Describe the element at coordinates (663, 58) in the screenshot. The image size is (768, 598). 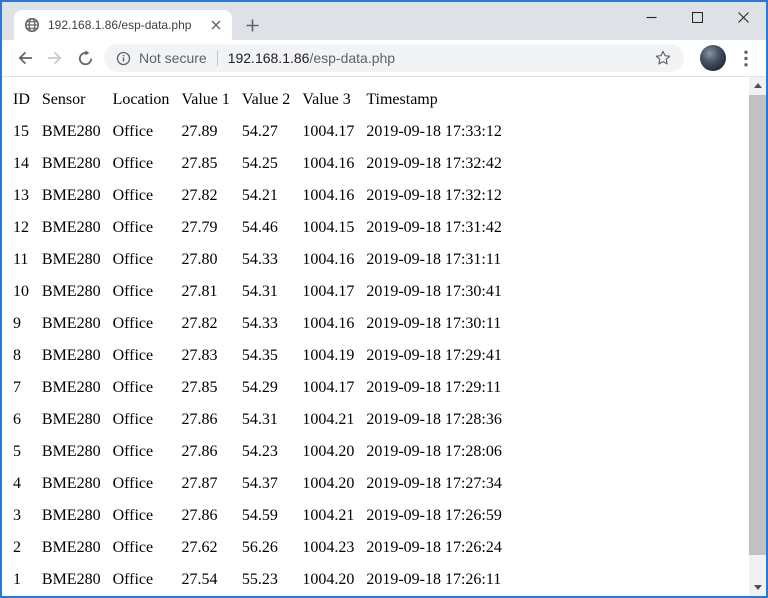
I see `bookmark-star-icon` at that location.